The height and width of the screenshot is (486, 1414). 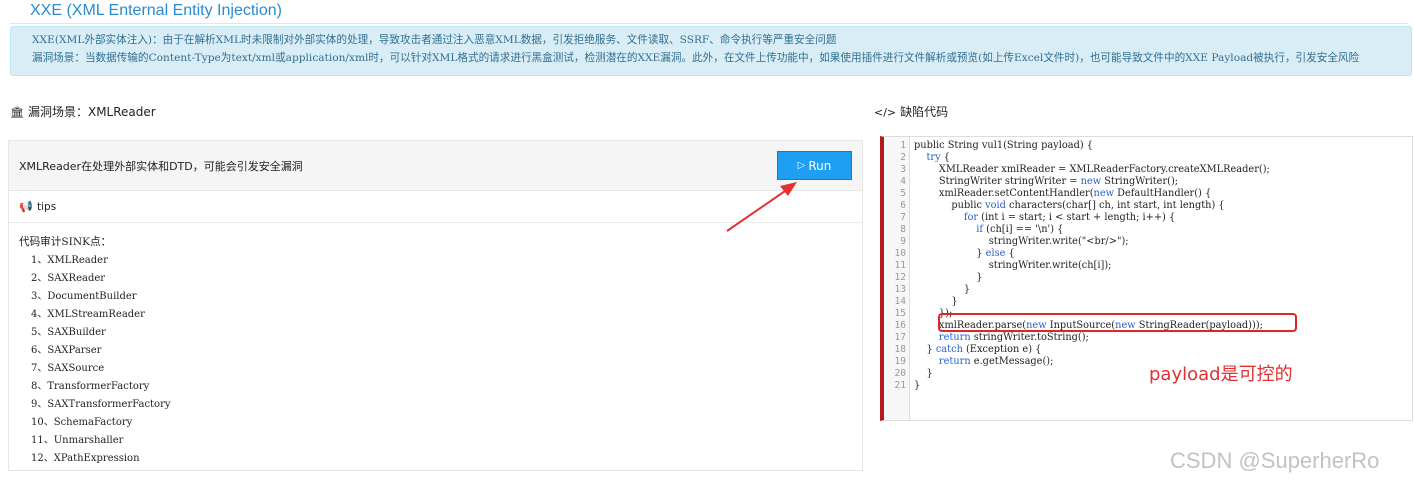 I want to click on sink-item: 3、DocumentBuilder, so click(x=84, y=296).